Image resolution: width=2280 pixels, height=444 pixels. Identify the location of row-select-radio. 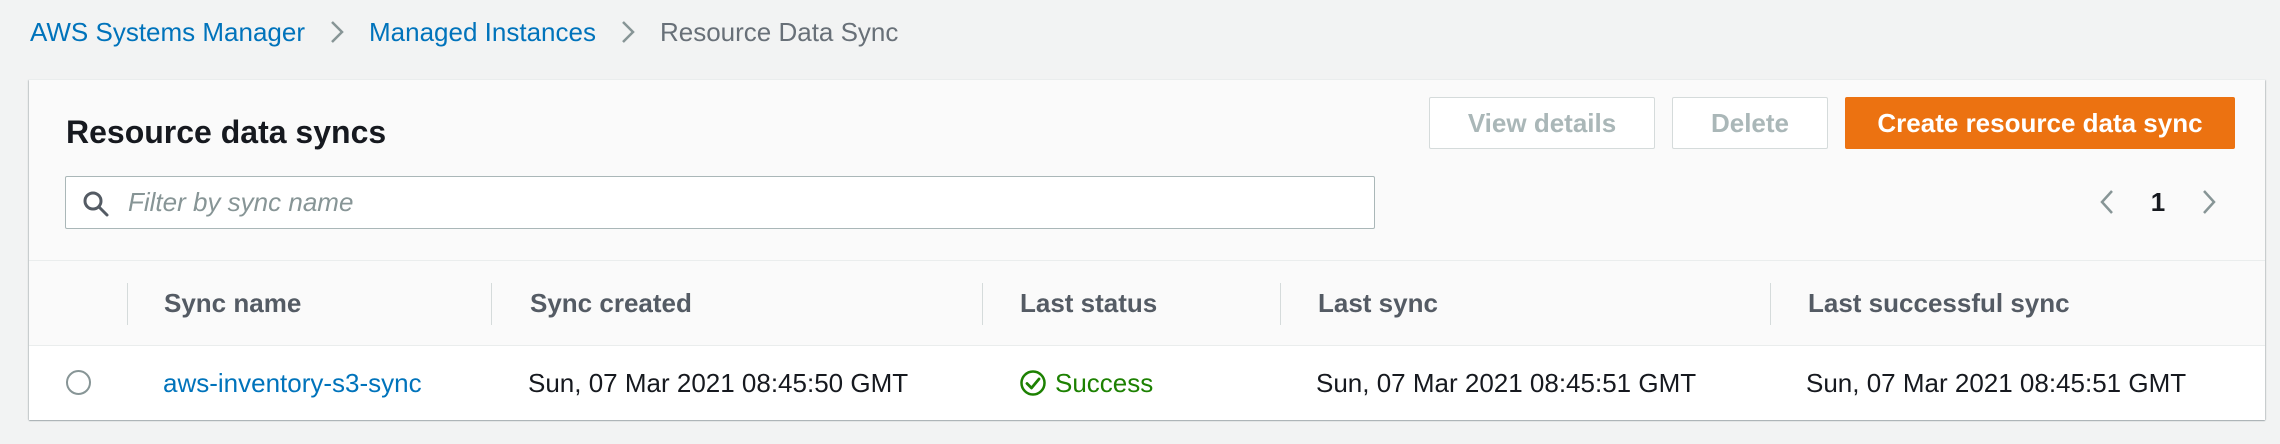
(78, 382).